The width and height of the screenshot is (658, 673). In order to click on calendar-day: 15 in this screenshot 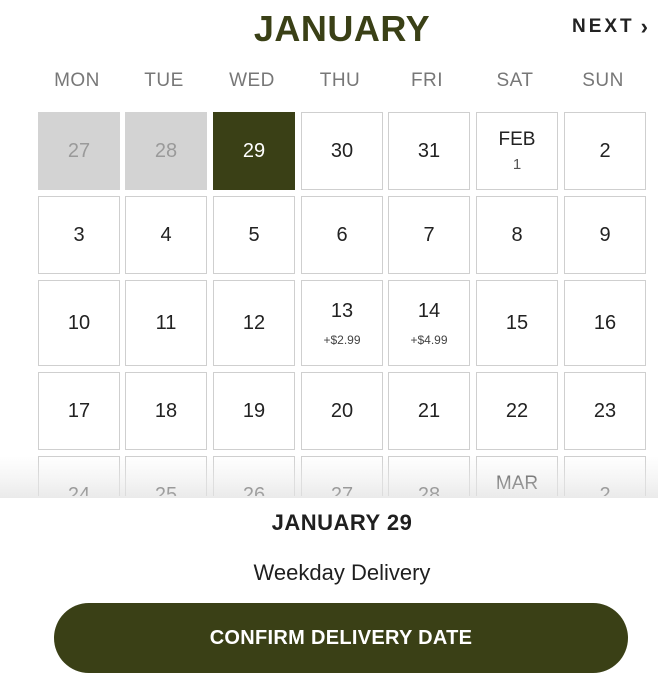, I will do `click(517, 323)`.